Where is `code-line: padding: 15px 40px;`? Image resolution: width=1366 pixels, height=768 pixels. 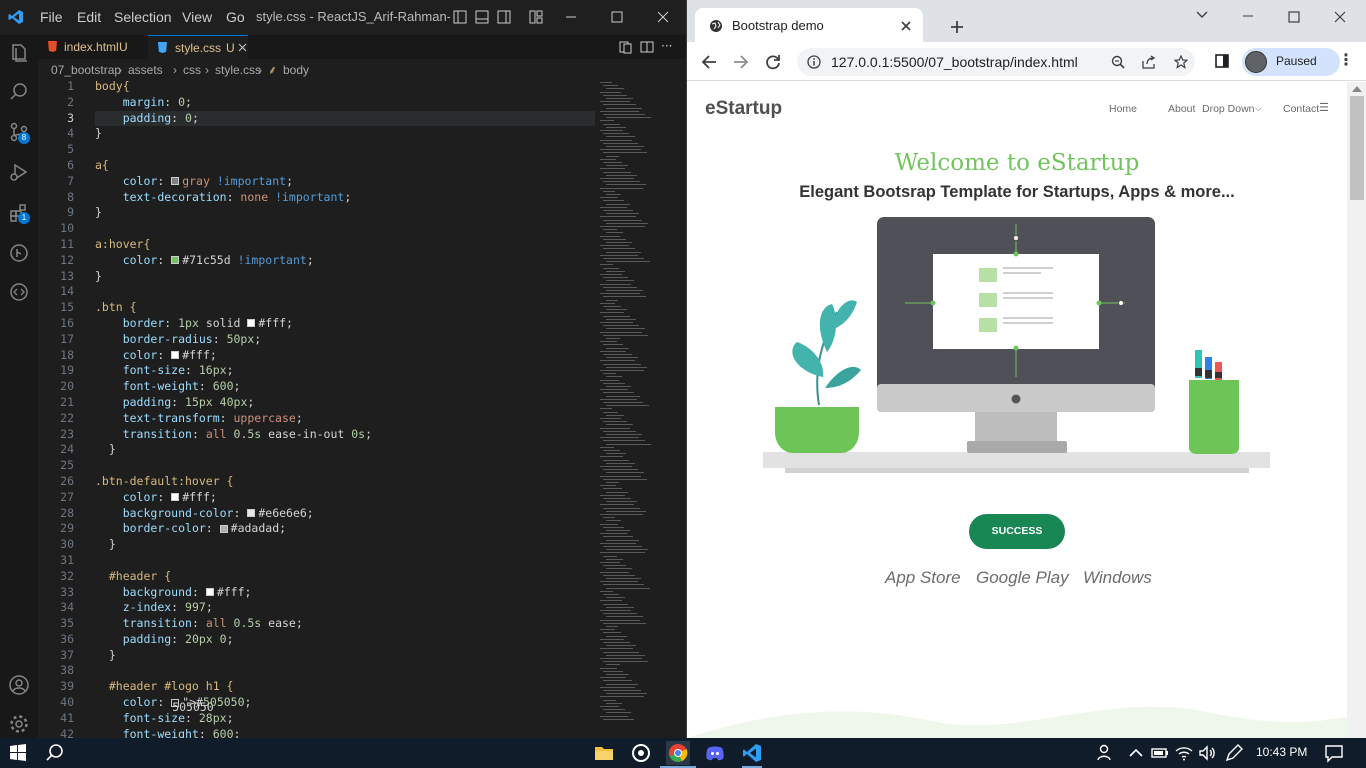
code-line: padding: 15px 40px; is located at coordinates (345, 403).